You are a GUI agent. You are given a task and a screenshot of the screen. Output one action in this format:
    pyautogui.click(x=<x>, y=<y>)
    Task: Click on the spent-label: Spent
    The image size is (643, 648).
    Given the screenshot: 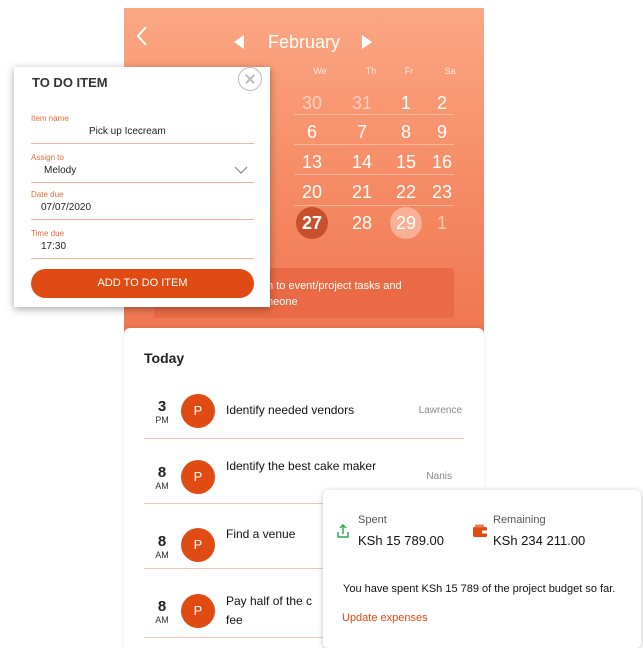 What is the action you would take?
    pyautogui.click(x=372, y=520)
    